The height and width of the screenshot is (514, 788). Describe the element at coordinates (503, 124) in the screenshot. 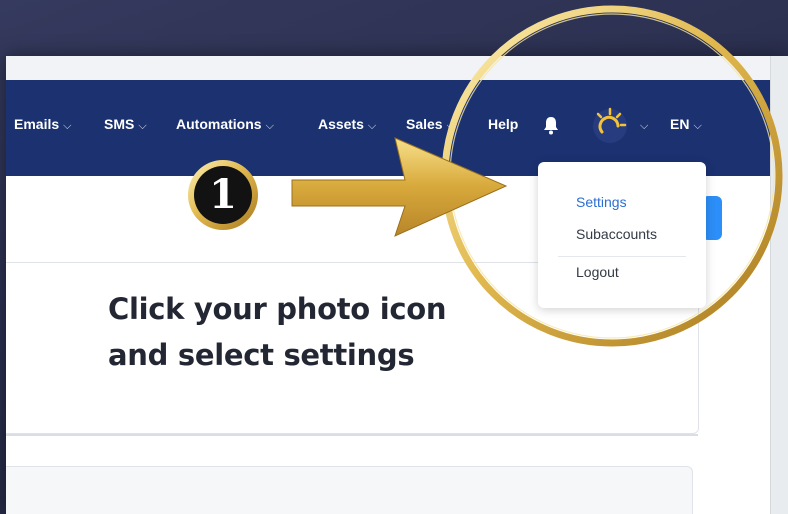

I see `nav-help: Help` at that location.